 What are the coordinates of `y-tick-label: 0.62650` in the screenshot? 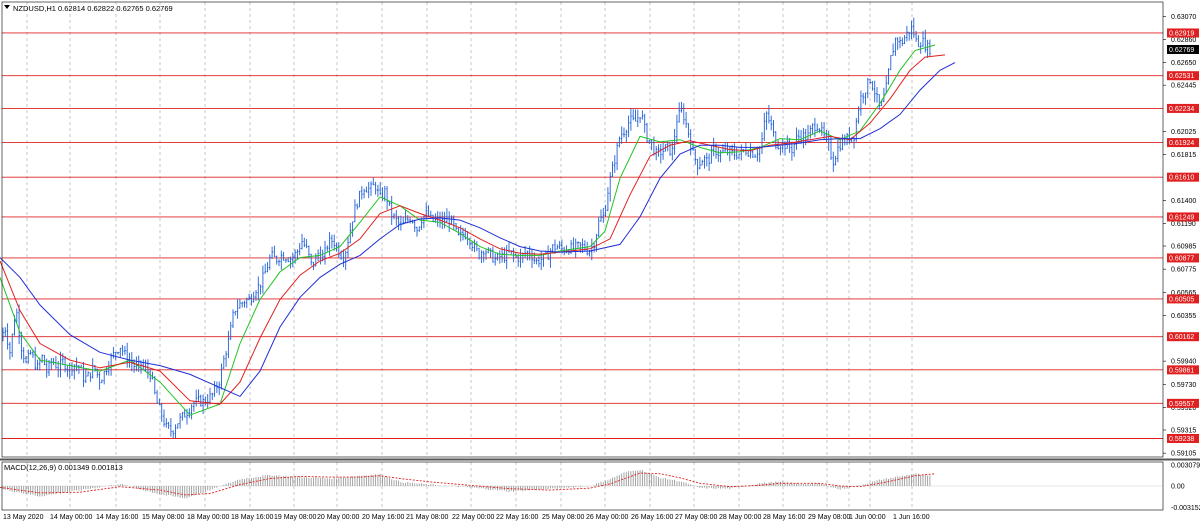 It's located at (1183, 63).